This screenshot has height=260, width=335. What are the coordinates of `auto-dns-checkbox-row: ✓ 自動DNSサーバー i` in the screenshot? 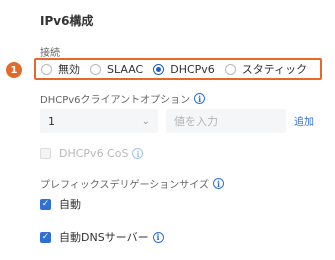 It's located at (102, 237).